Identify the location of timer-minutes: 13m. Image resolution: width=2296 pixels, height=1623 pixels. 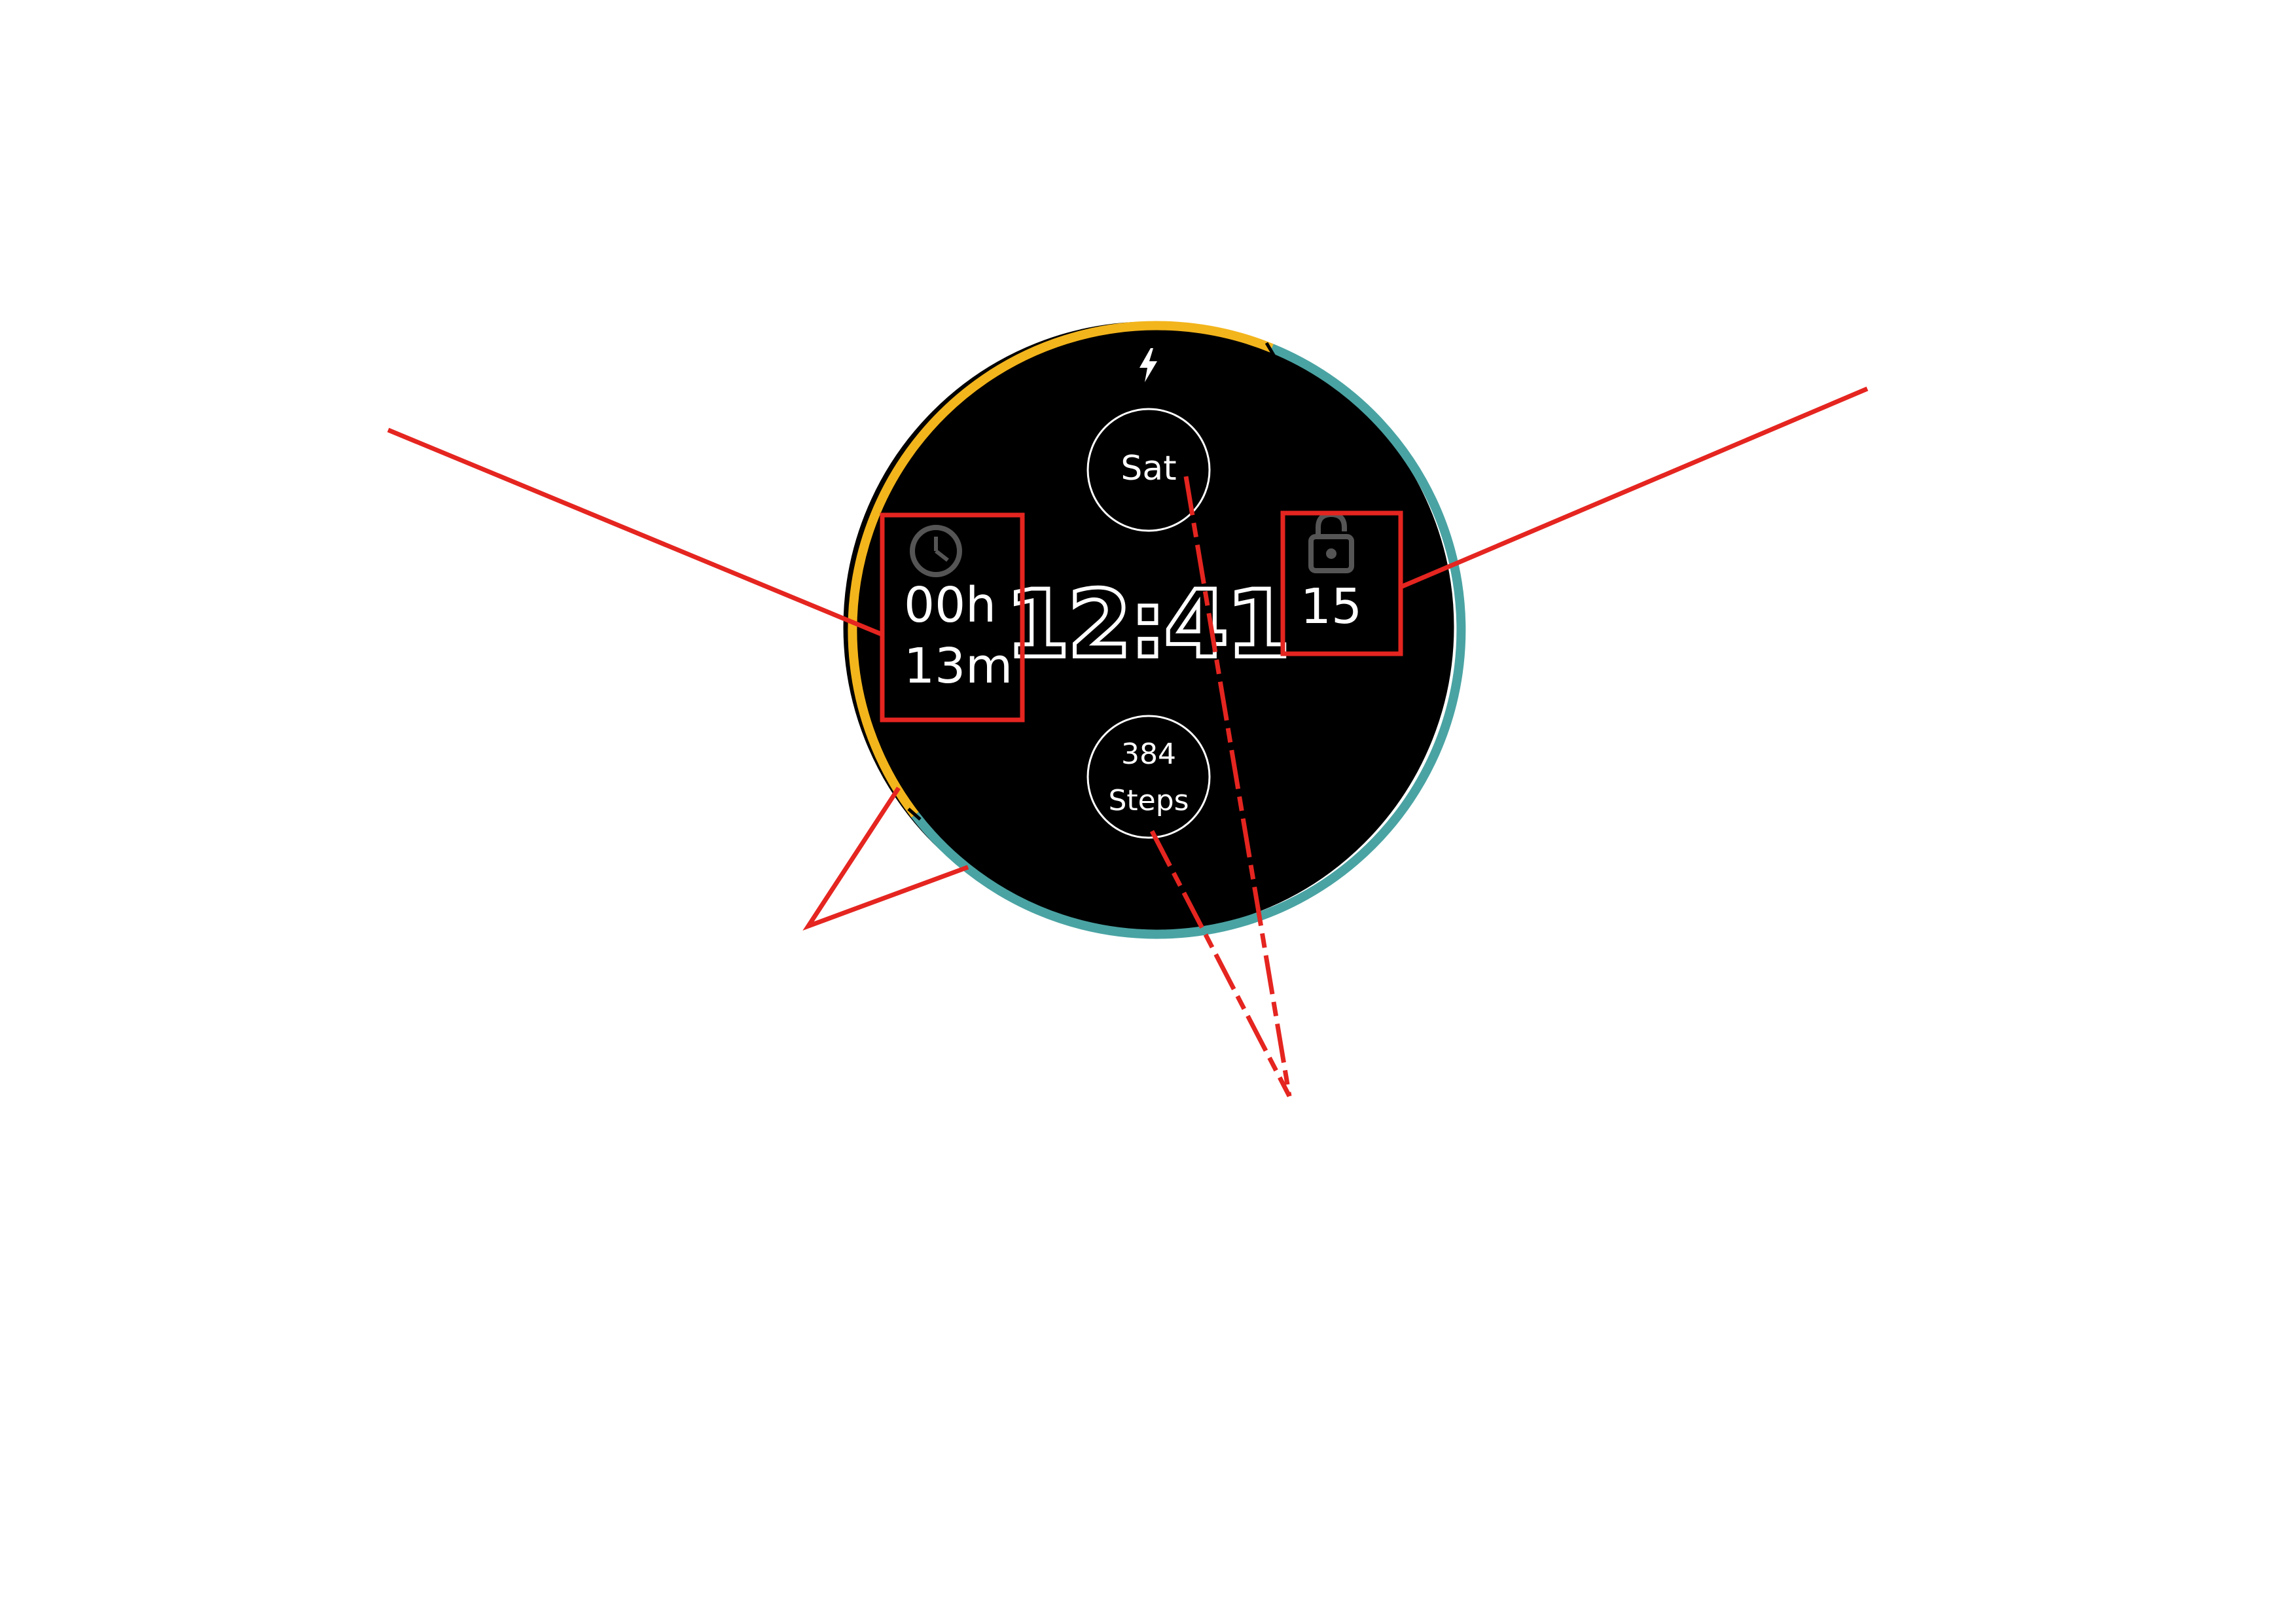
(958, 666).